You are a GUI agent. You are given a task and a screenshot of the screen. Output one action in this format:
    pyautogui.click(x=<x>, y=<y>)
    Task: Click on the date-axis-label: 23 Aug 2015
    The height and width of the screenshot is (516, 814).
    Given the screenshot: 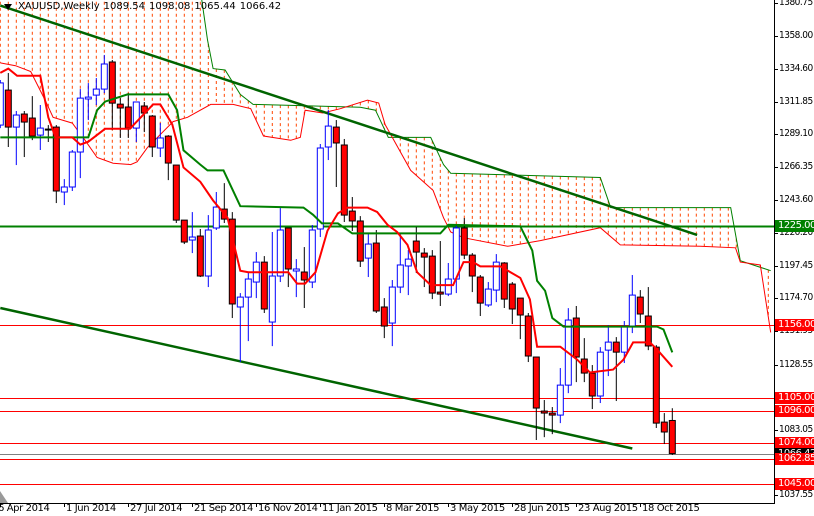 What is the action you would take?
    pyautogui.click(x=608, y=508)
    